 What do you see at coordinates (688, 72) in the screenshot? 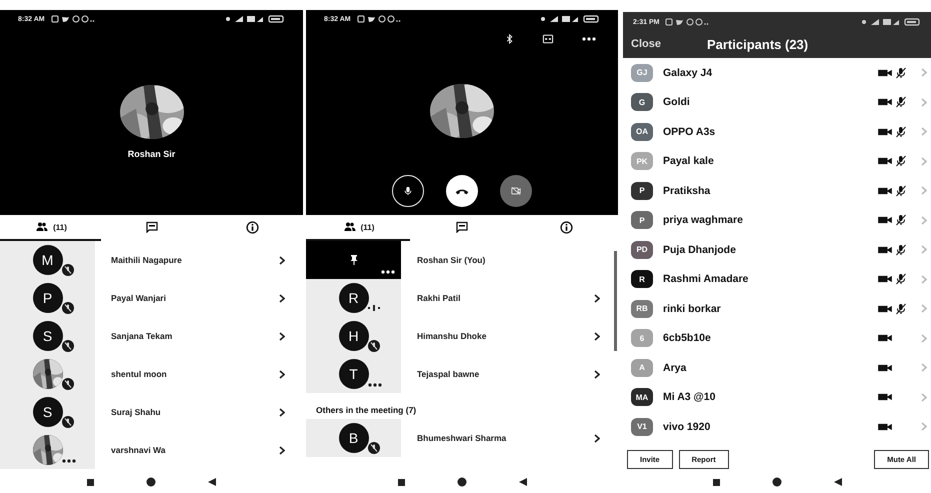
I see `participant-name: Galaxy J4` at bounding box center [688, 72].